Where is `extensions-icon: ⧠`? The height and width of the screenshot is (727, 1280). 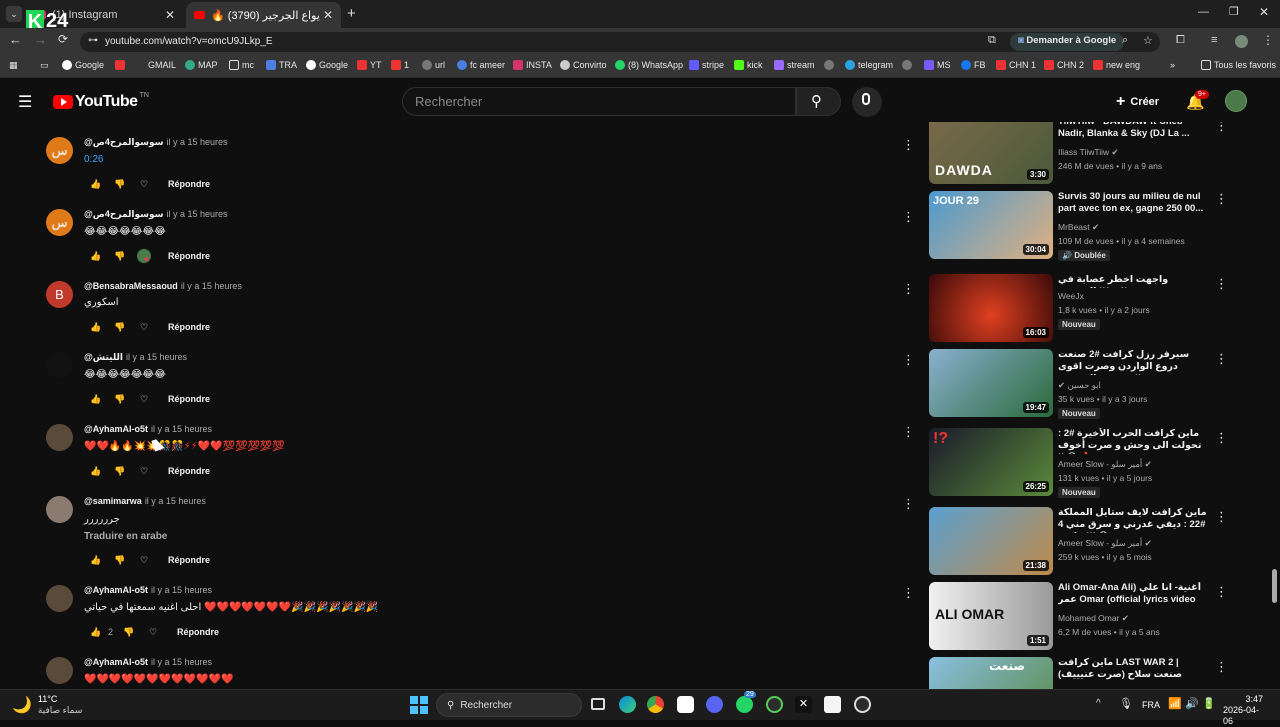 extensions-icon: ⧠ is located at coordinates (1180, 40).